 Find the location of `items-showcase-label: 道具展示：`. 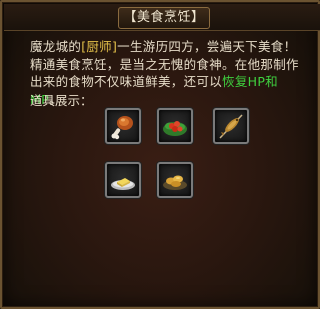

items-showcase-label: 道具展示： is located at coordinates (61, 100).